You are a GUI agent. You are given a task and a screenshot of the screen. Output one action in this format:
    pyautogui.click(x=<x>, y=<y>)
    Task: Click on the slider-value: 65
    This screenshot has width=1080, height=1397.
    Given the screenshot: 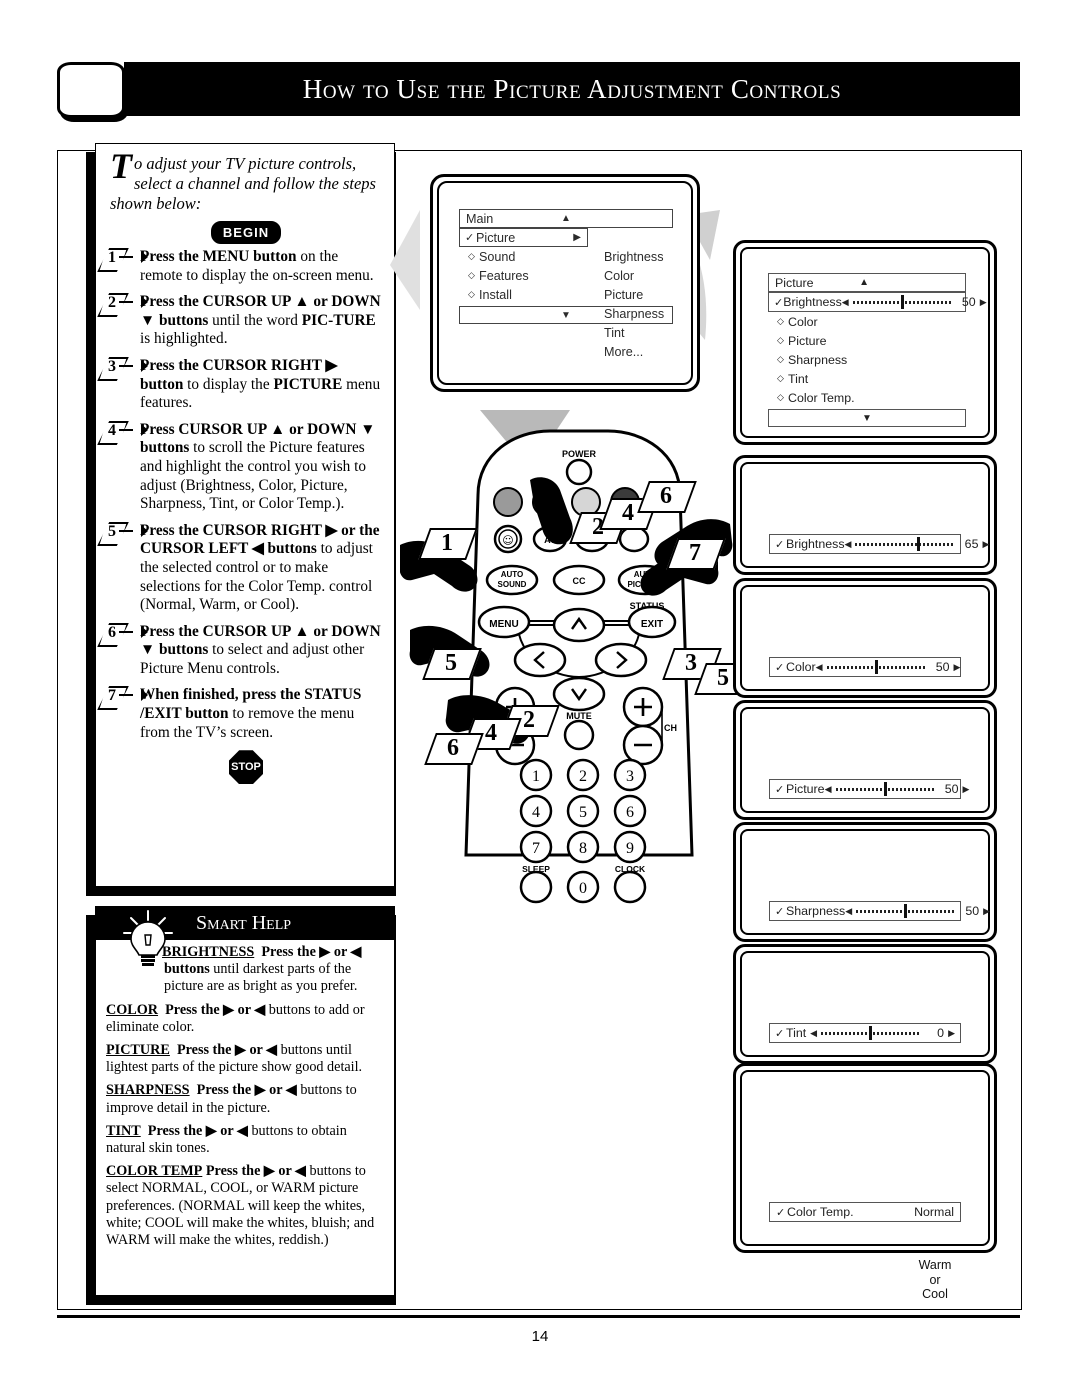 What is the action you would take?
    pyautogui.click(x=971, y=544)
    